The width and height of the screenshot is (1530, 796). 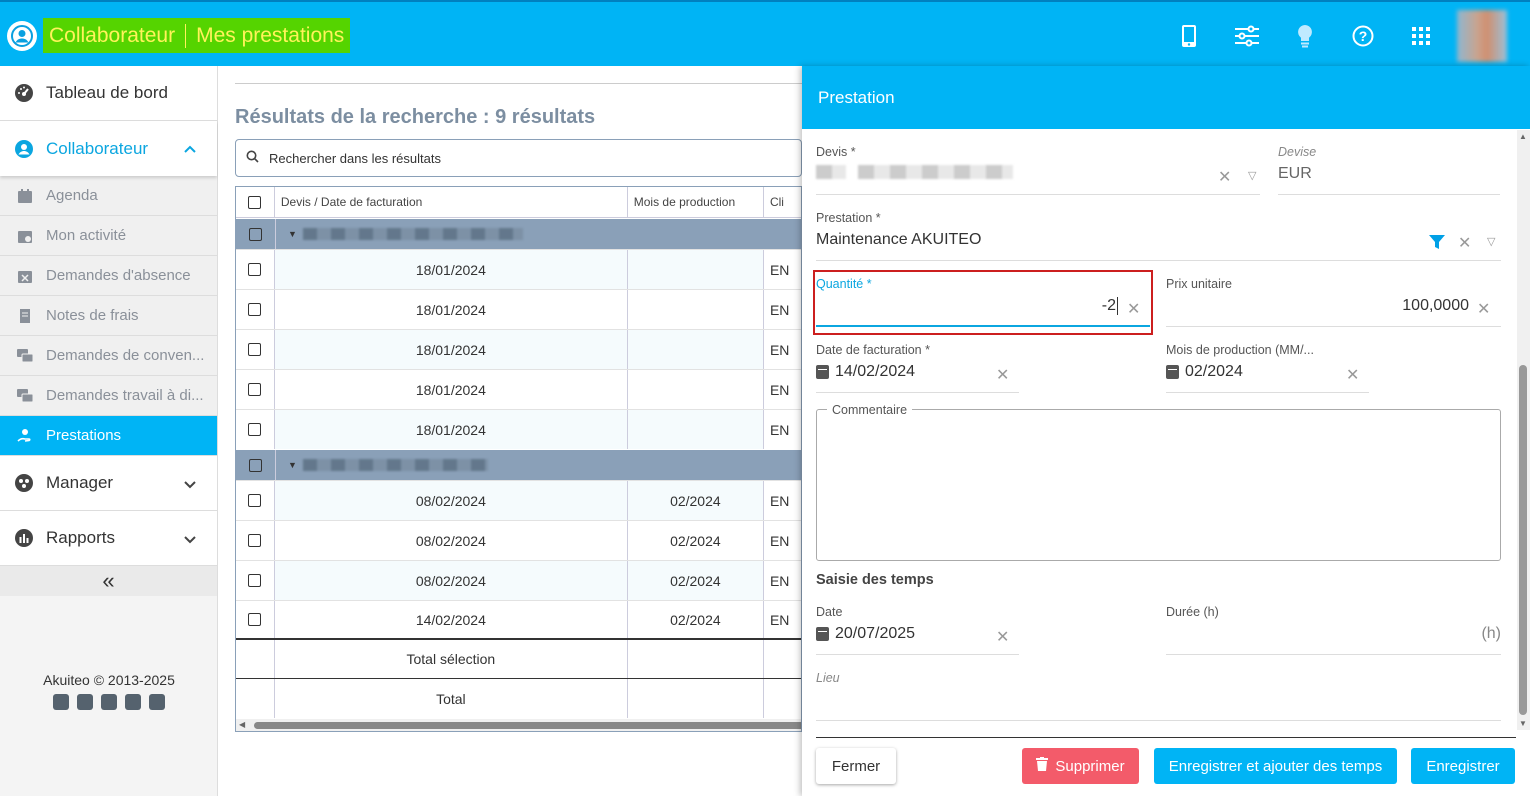 I want to click on duree-unit: (h), so click(x=1491, y=633).